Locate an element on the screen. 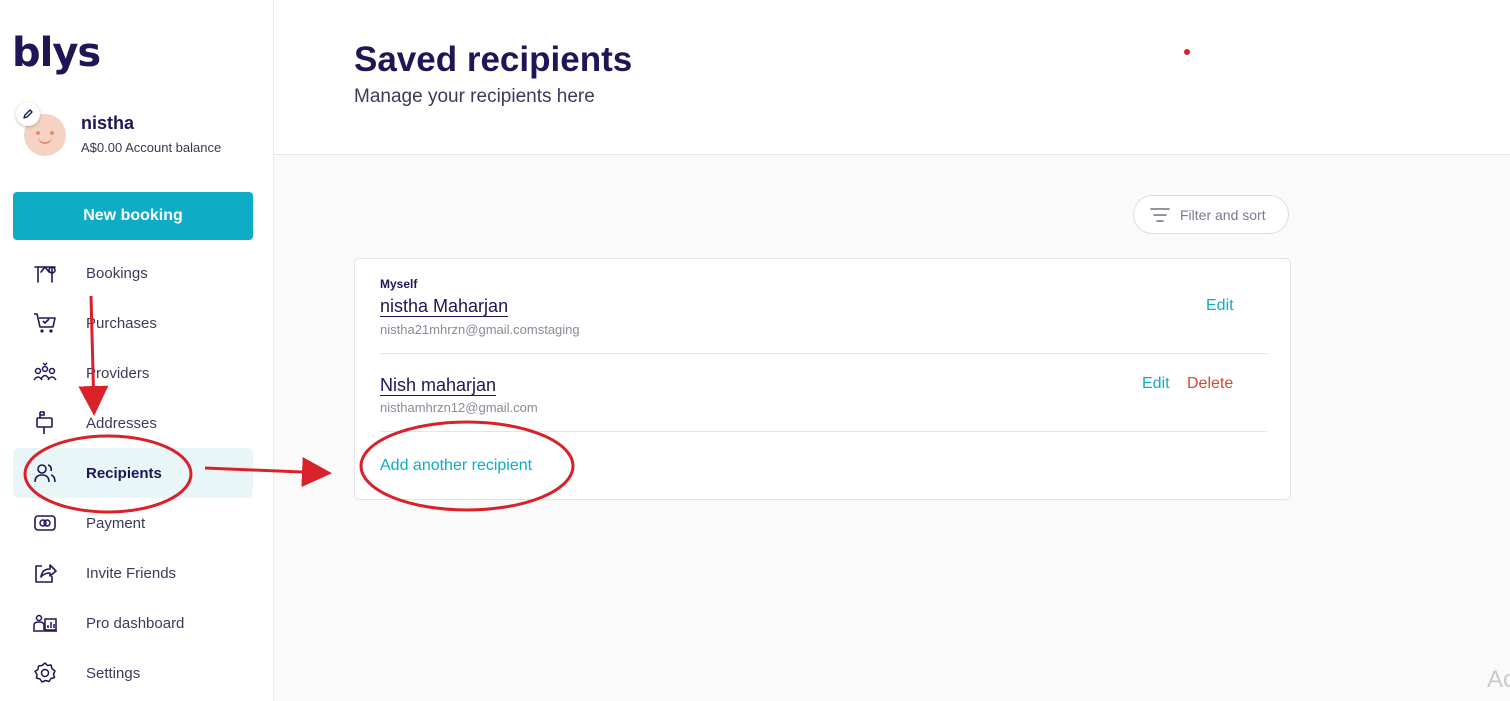 The image size is (1510, 701). bookings-icon is located at coordinates (45, 274).